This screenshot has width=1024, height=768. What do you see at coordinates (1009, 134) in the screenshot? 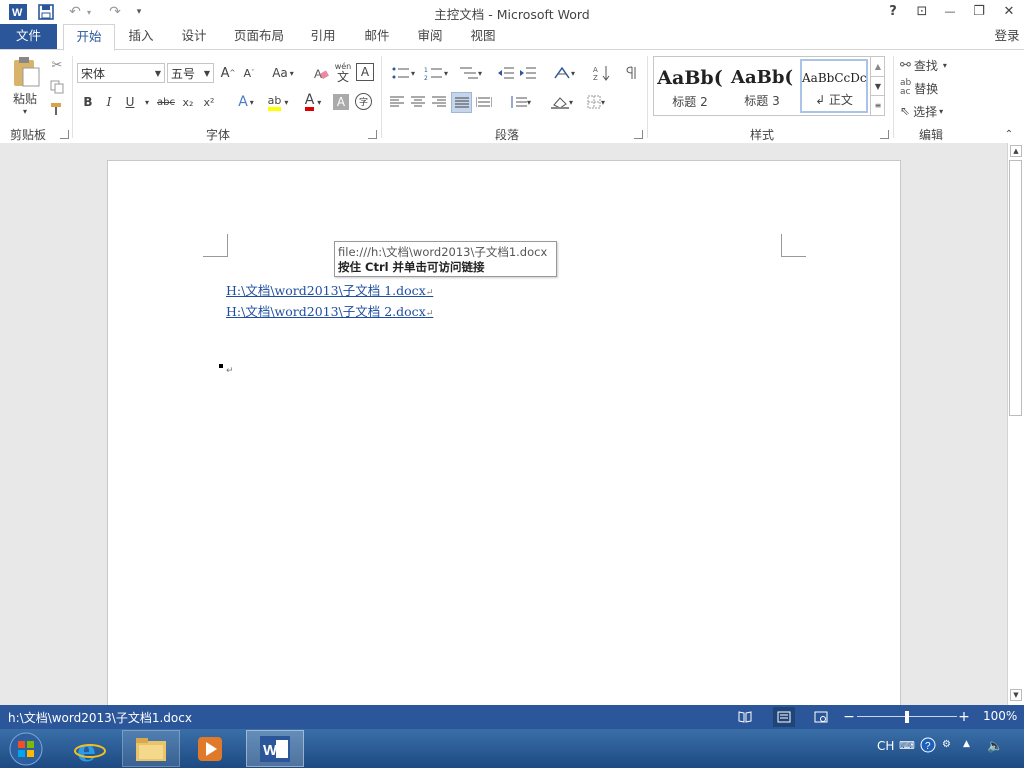
I see `collapse-ribbon-icon: ⌃` at bounding box center [1009, 134].